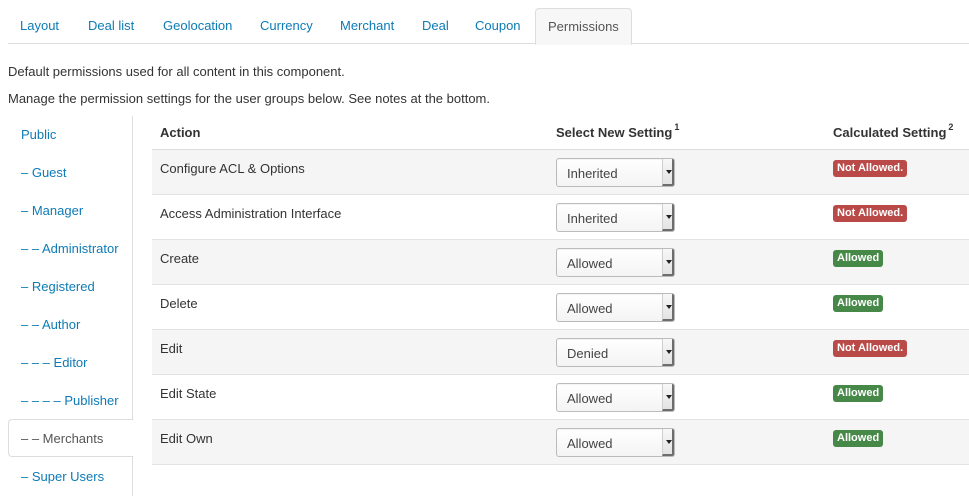  Describe the element at coordinates (70, 173) in the screenshot. I see `group-item-guest: – Guest` at that location.